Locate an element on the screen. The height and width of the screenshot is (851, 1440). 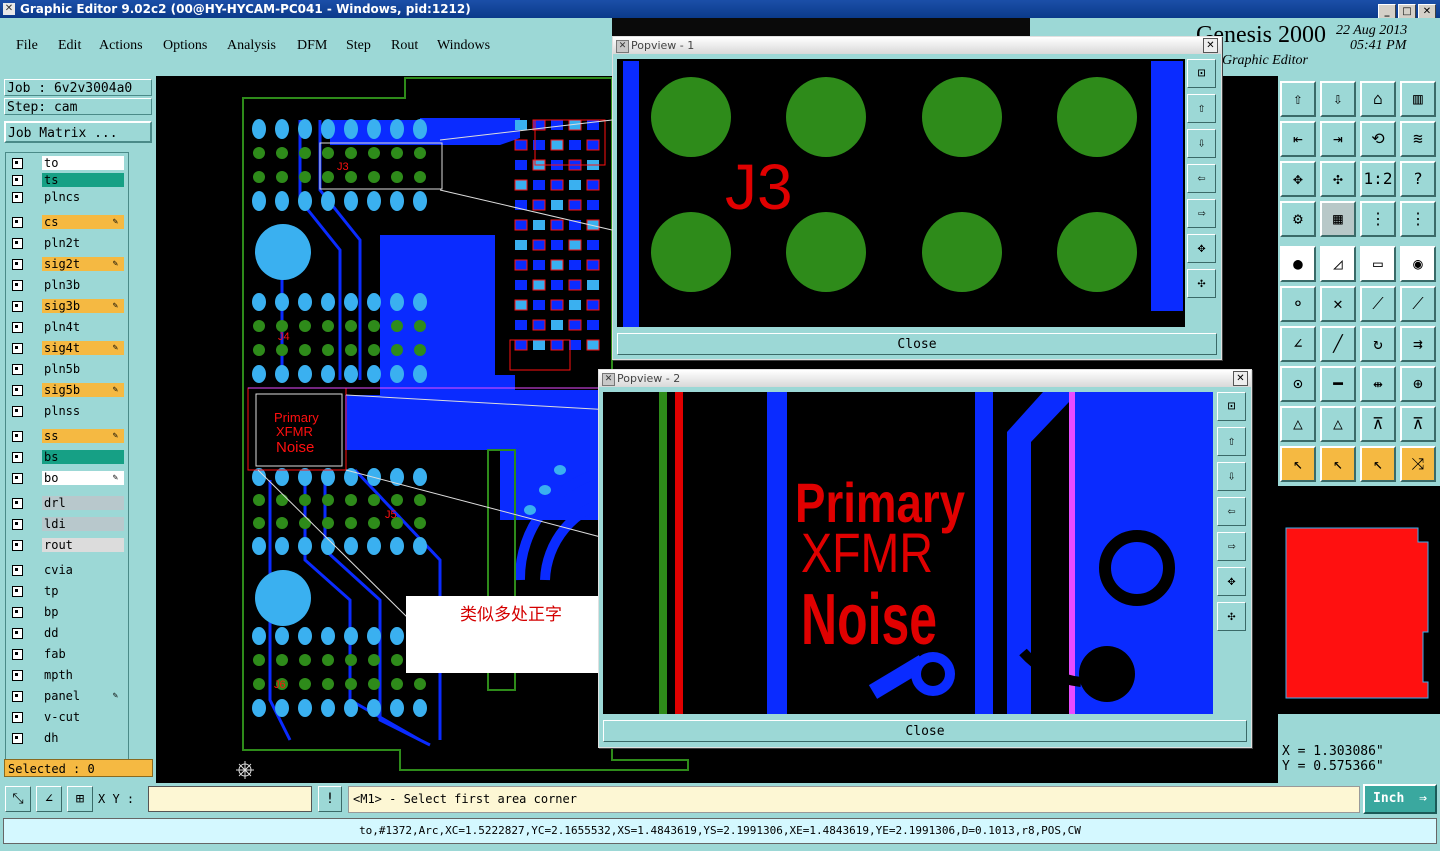
layer-row-sig5b: sig5b ✎ is located at coordinates (67, 390).